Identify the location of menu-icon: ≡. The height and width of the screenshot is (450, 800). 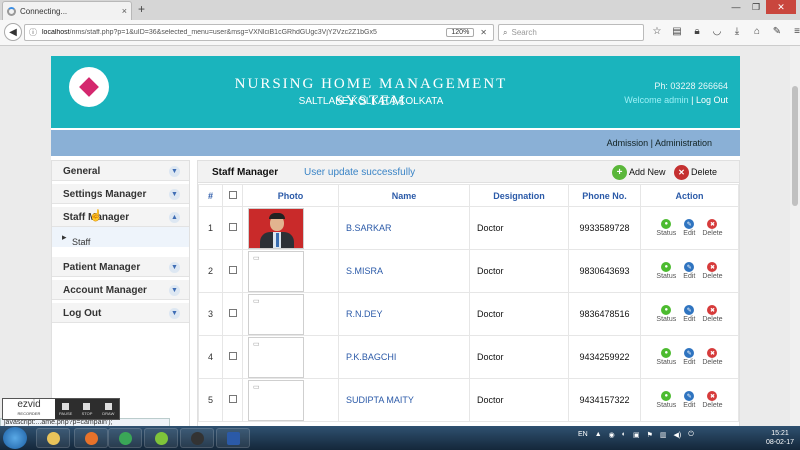
(795, 31).